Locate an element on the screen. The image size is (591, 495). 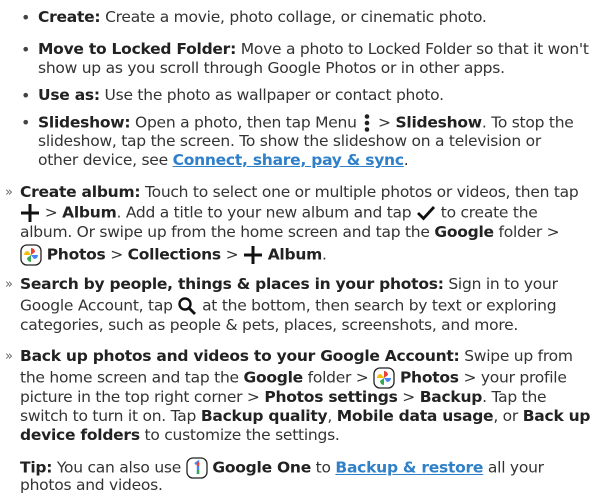
backup-mobile: Mobile data usage is located at coordinates (415, 416).